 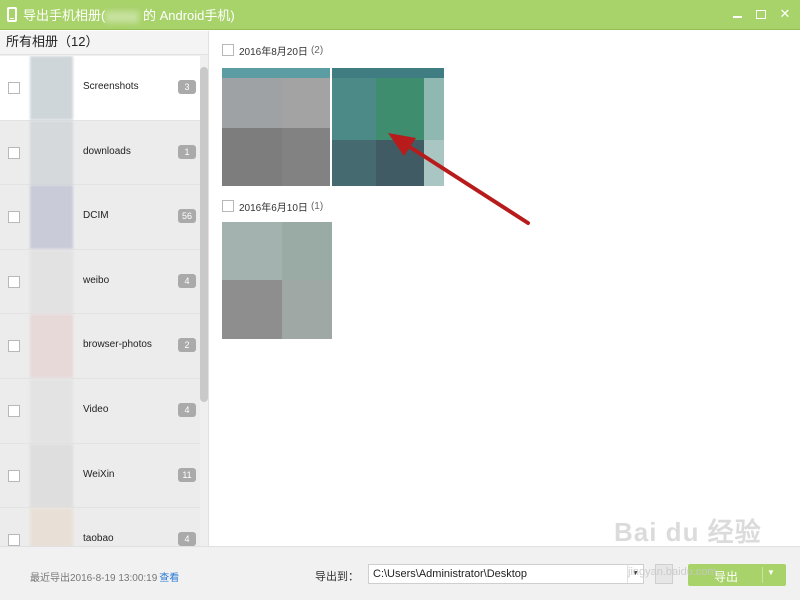 I want to click on album-name: WeiXin, so click(x=99, y=474).